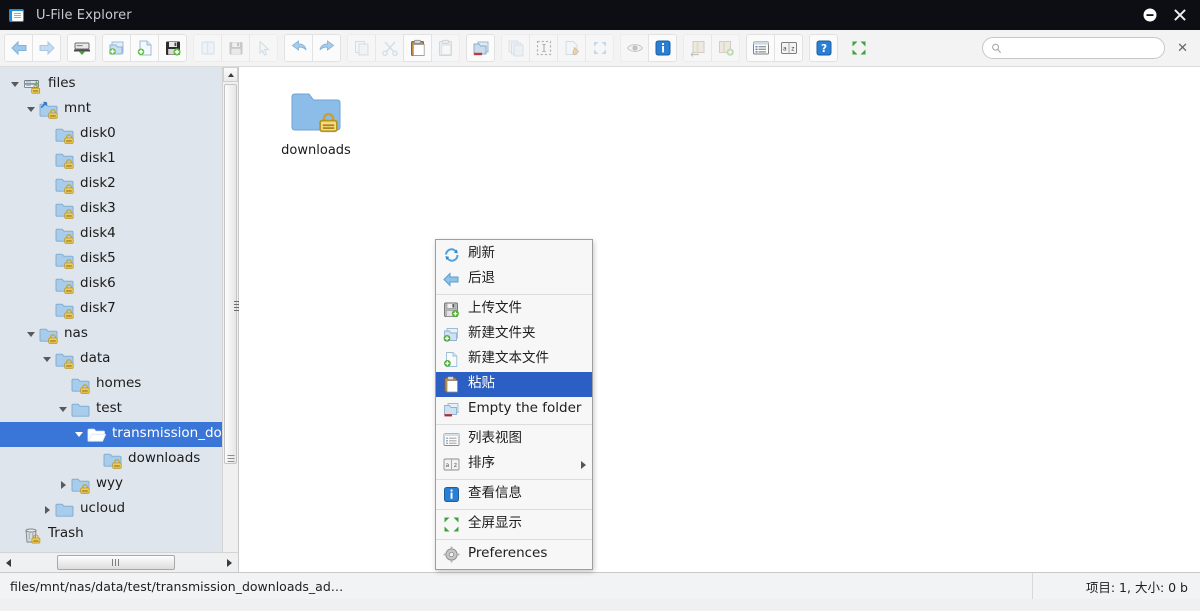 The height and width of the screenshot is (611, 1200). I want to click on tree-item-downloads: downloads, so click(119, 459).